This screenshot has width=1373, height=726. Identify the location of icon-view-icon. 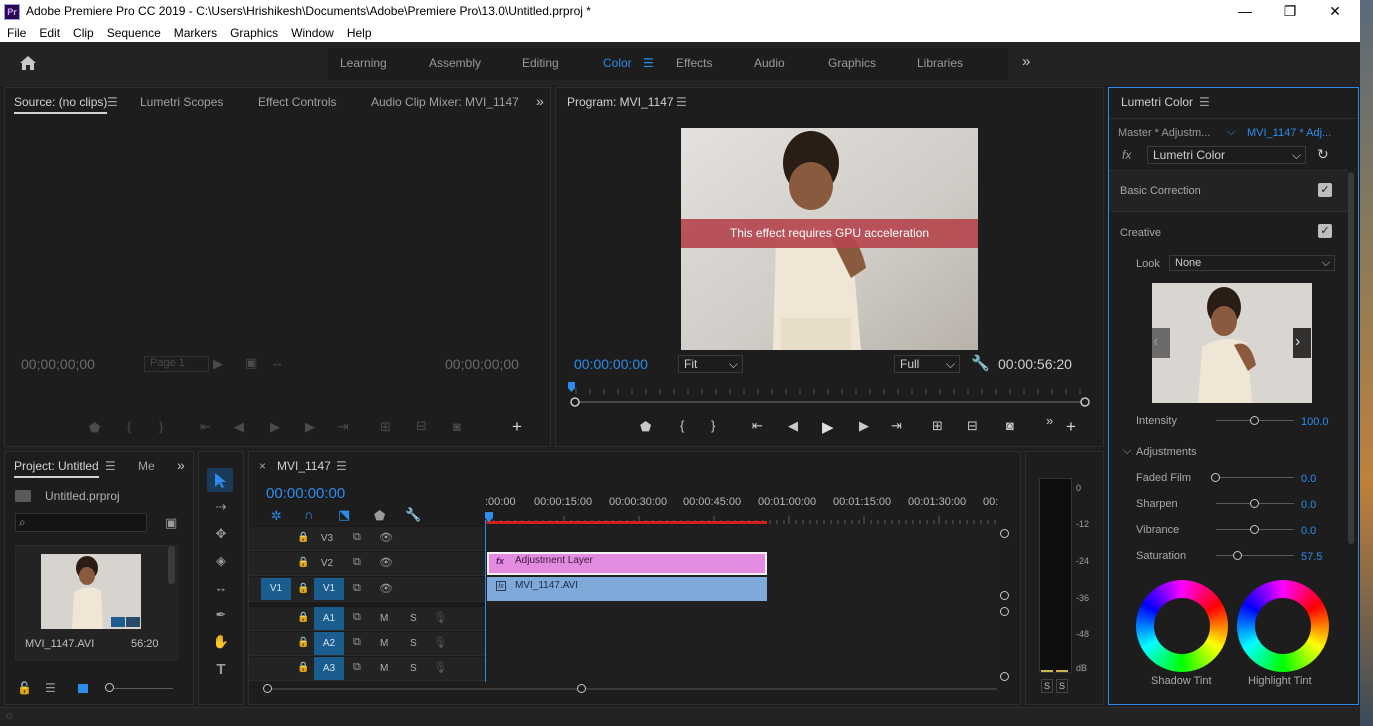
(83, 688).